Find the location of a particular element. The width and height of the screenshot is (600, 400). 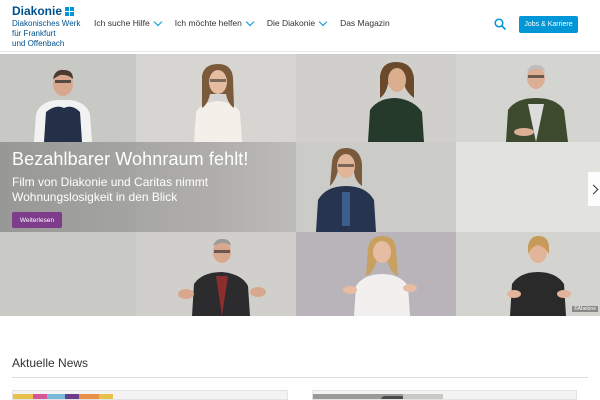

carousel-next-button is located at coordinates (594, 189).